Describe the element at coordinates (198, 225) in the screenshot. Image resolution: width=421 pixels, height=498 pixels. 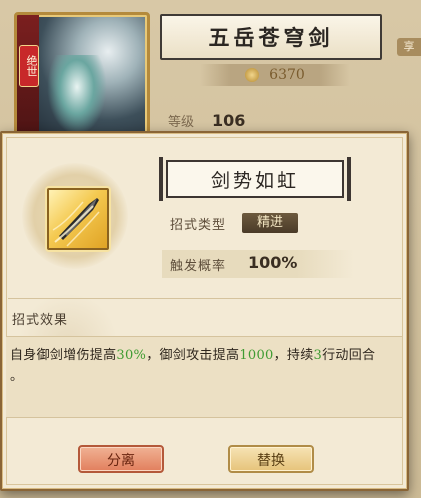
I see `type-label: 招式类型` at that location.